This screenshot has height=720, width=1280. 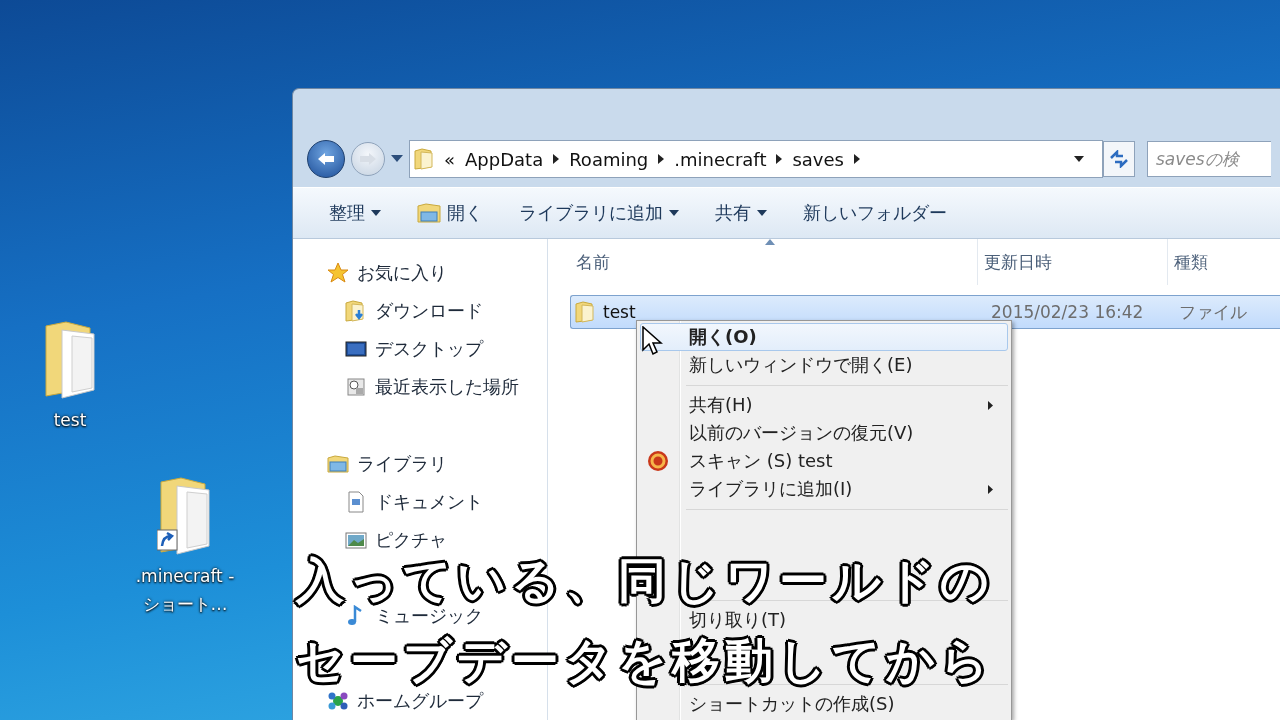 I want to click on menu-item: スキャン (S) test, so click(x=824, y=461).